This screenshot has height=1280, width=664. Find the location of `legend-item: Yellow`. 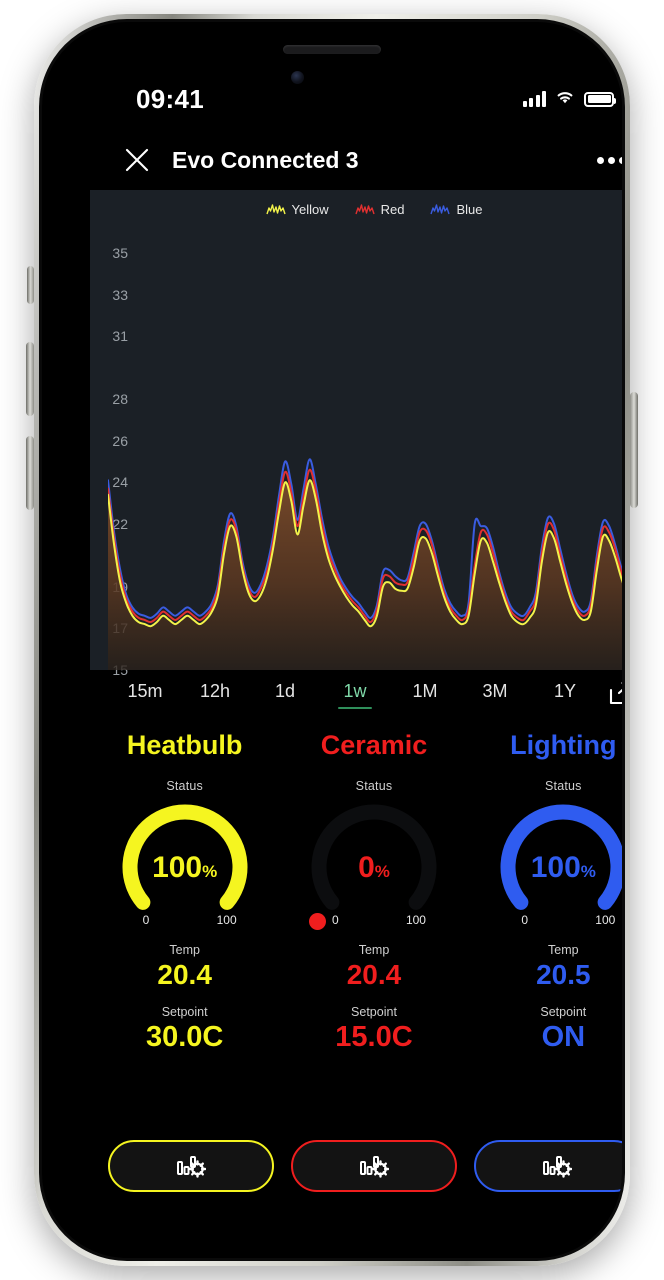

legend-item: Yellow is located at coordinates (297, 209).